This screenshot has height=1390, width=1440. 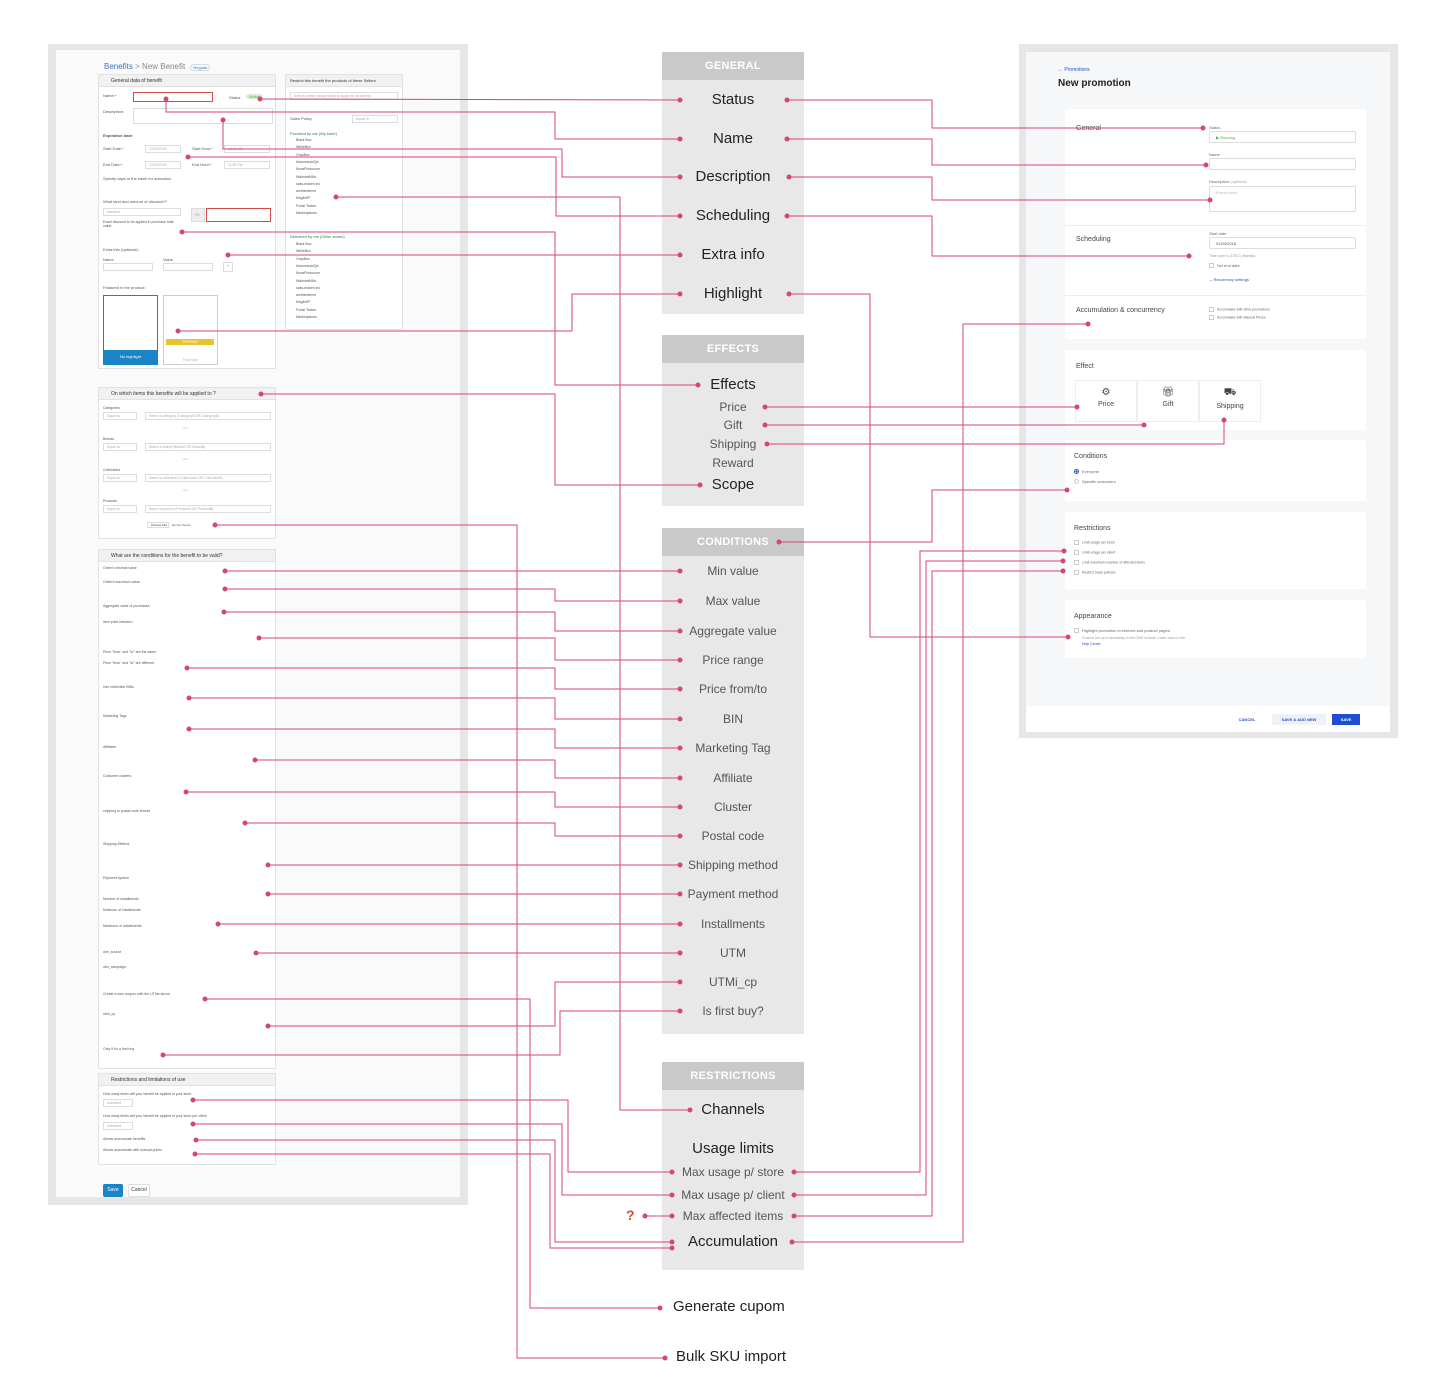 I want to click on condition-option: Only if it's a first buy, so click(x=118, y=1049).